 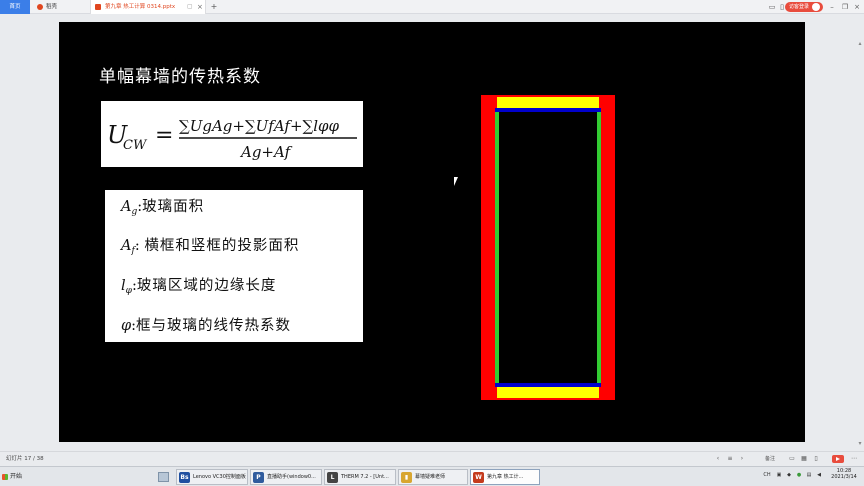 I want to click on zoom-icon: ⋯, so click(x=854, y=459).